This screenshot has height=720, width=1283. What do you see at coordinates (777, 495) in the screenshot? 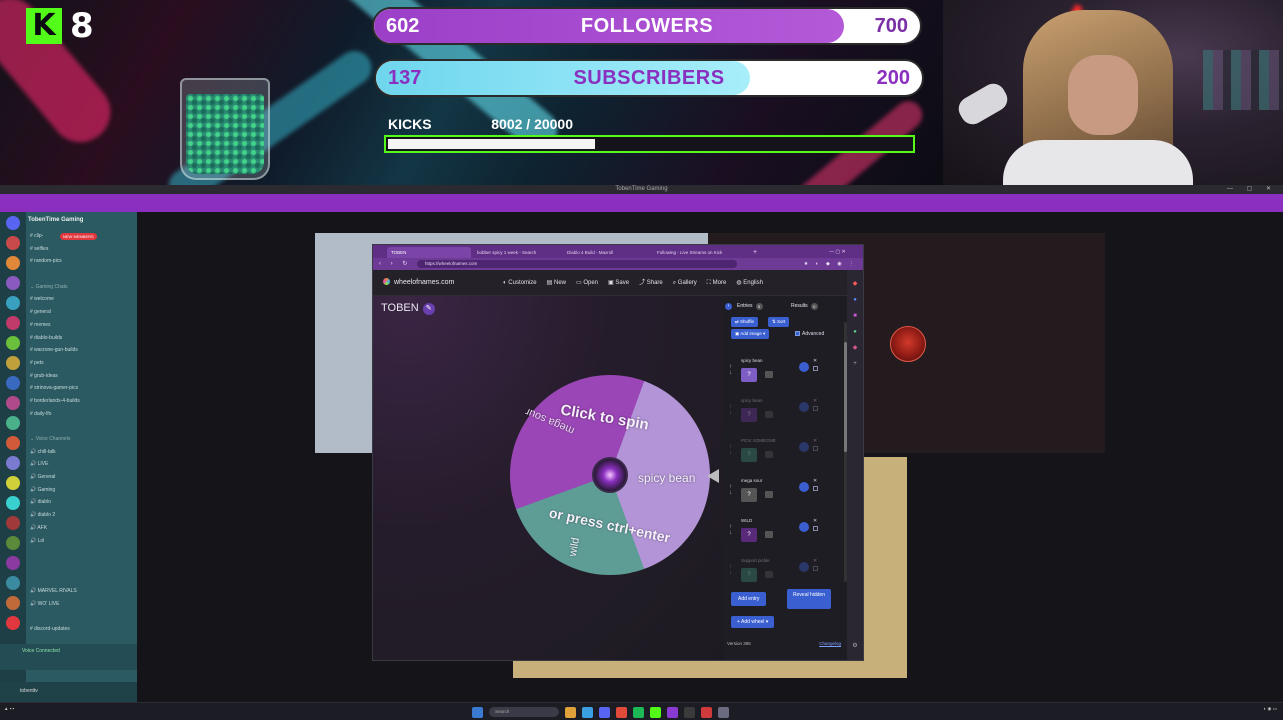
I see `entry-row: ↑ ↓ mega sour? ✕` at bounding box center [777, 495].